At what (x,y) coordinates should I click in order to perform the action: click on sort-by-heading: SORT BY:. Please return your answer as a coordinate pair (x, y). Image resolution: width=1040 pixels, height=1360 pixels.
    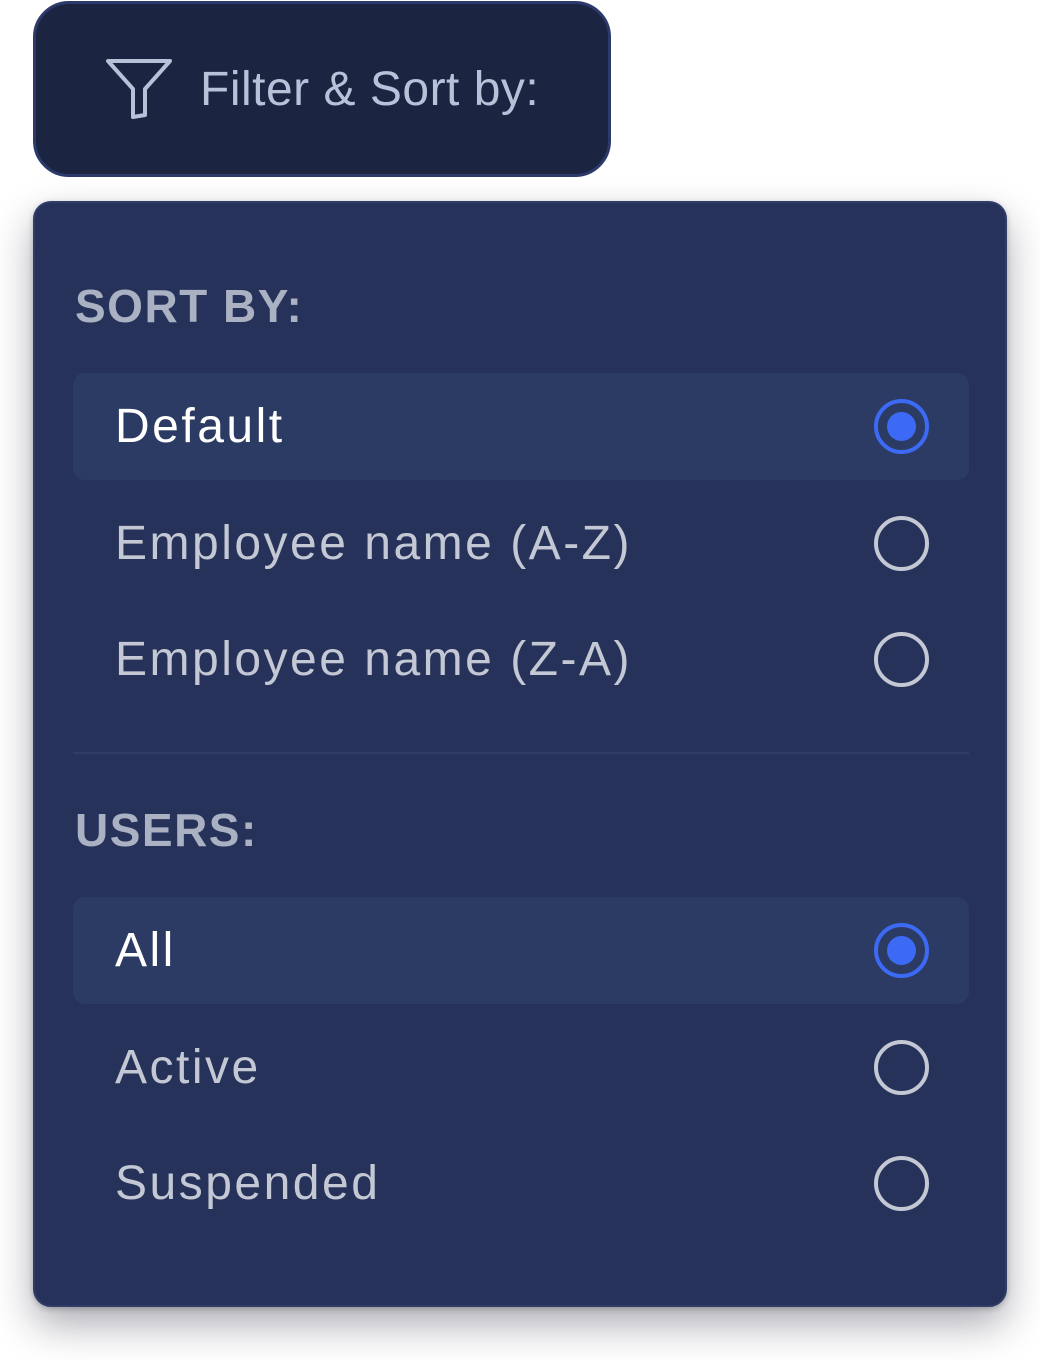
    Looking at the image, I should click on (189, 306).